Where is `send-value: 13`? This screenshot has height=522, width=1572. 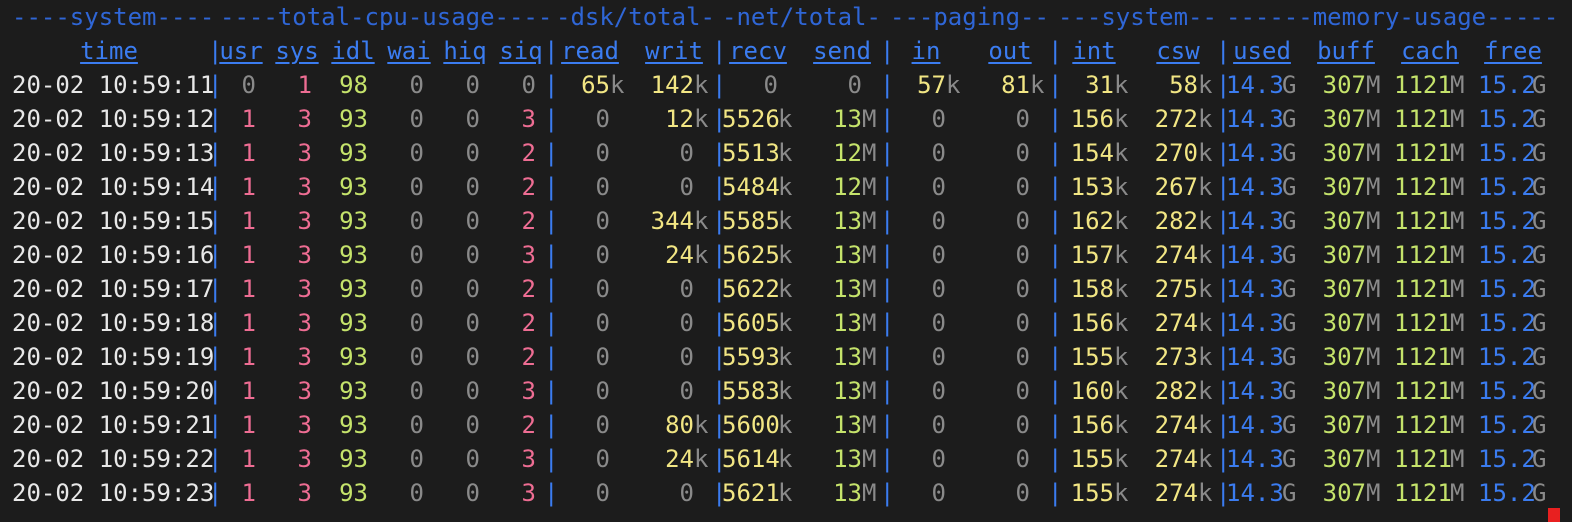 send-value: 13 is located at coordinates (847, 391).